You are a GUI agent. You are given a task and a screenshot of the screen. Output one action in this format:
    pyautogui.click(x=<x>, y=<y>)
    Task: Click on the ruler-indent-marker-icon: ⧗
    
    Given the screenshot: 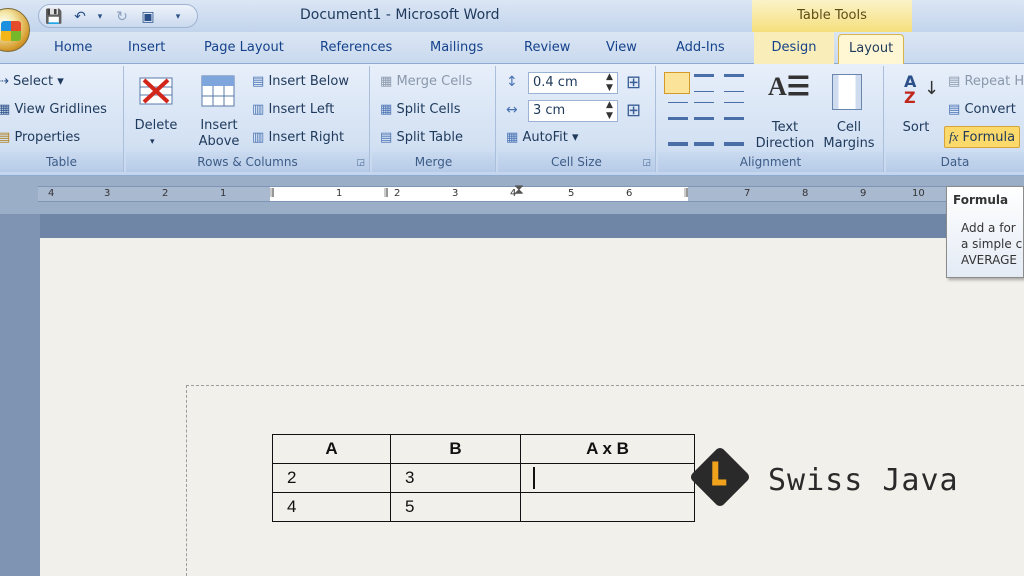 What is the action you would take?
    pyautogui.click(x=519, y=190)
    